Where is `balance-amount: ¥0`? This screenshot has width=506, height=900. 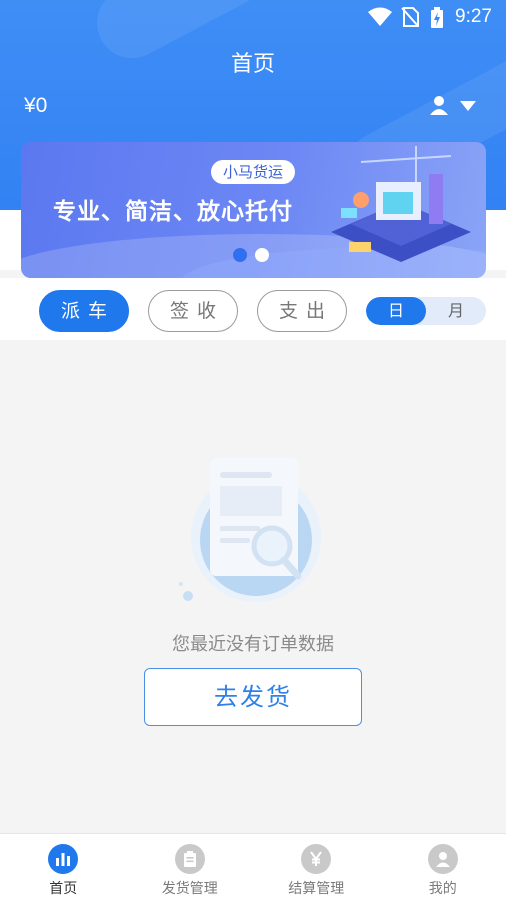
balance-amount: ¥0 is located at coordinates (36, 105).